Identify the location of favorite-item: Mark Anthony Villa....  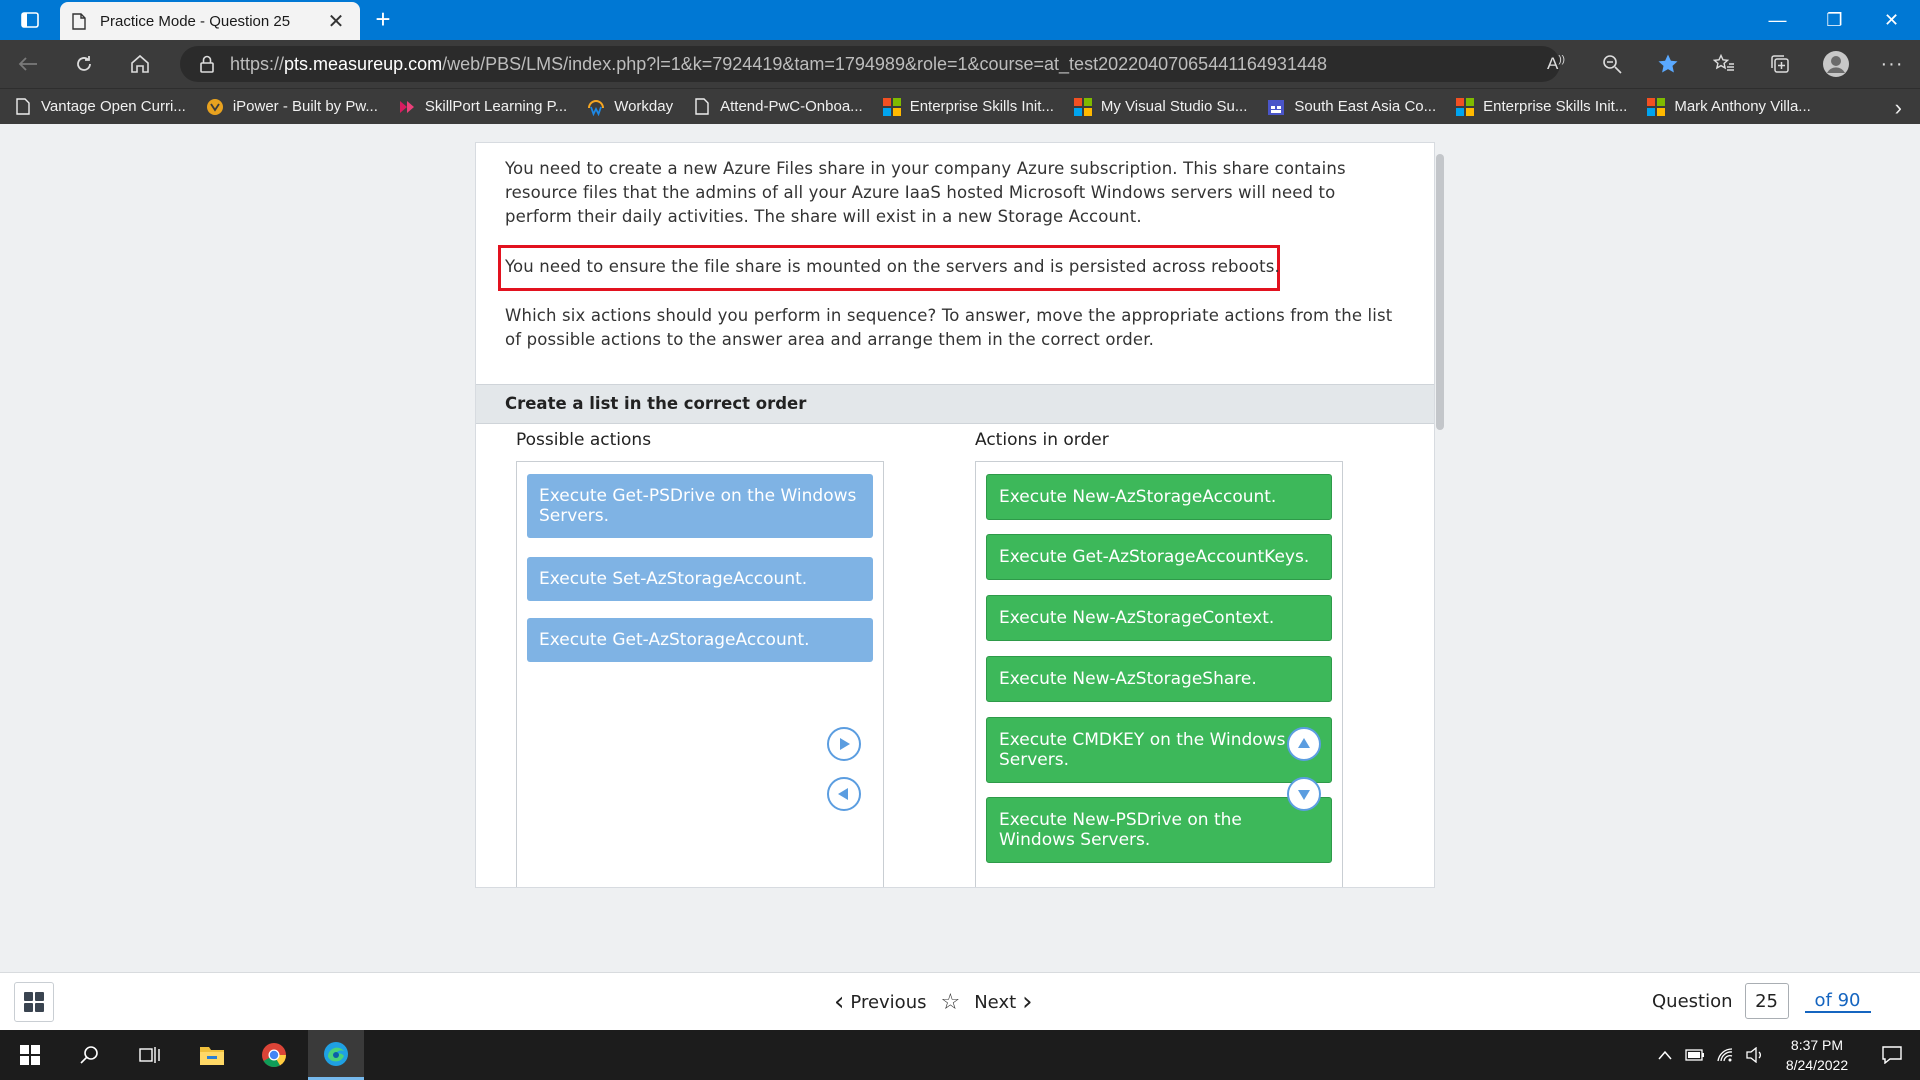
(1729, 106).